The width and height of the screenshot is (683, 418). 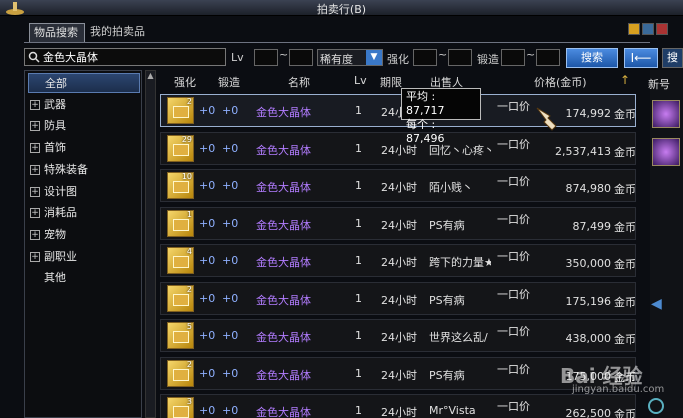 I want to click on col-period: 期限, so click(x=391, y=82).